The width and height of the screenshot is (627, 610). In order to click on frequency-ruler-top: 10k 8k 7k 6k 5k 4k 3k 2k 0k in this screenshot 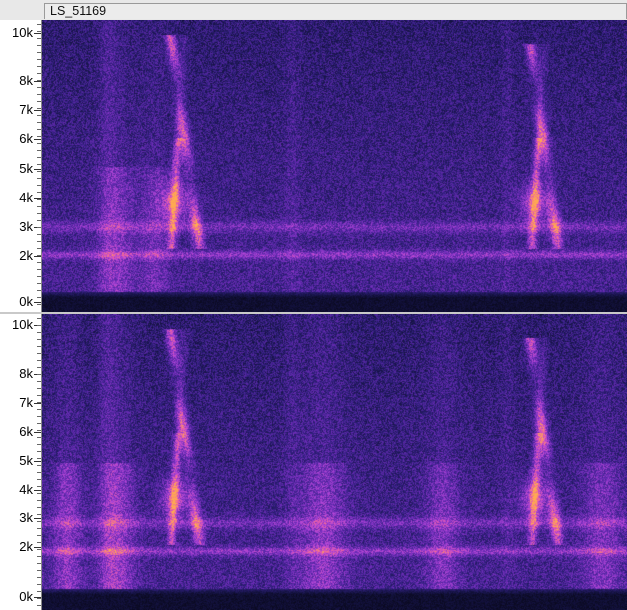, I will do `click(21, 166)`.